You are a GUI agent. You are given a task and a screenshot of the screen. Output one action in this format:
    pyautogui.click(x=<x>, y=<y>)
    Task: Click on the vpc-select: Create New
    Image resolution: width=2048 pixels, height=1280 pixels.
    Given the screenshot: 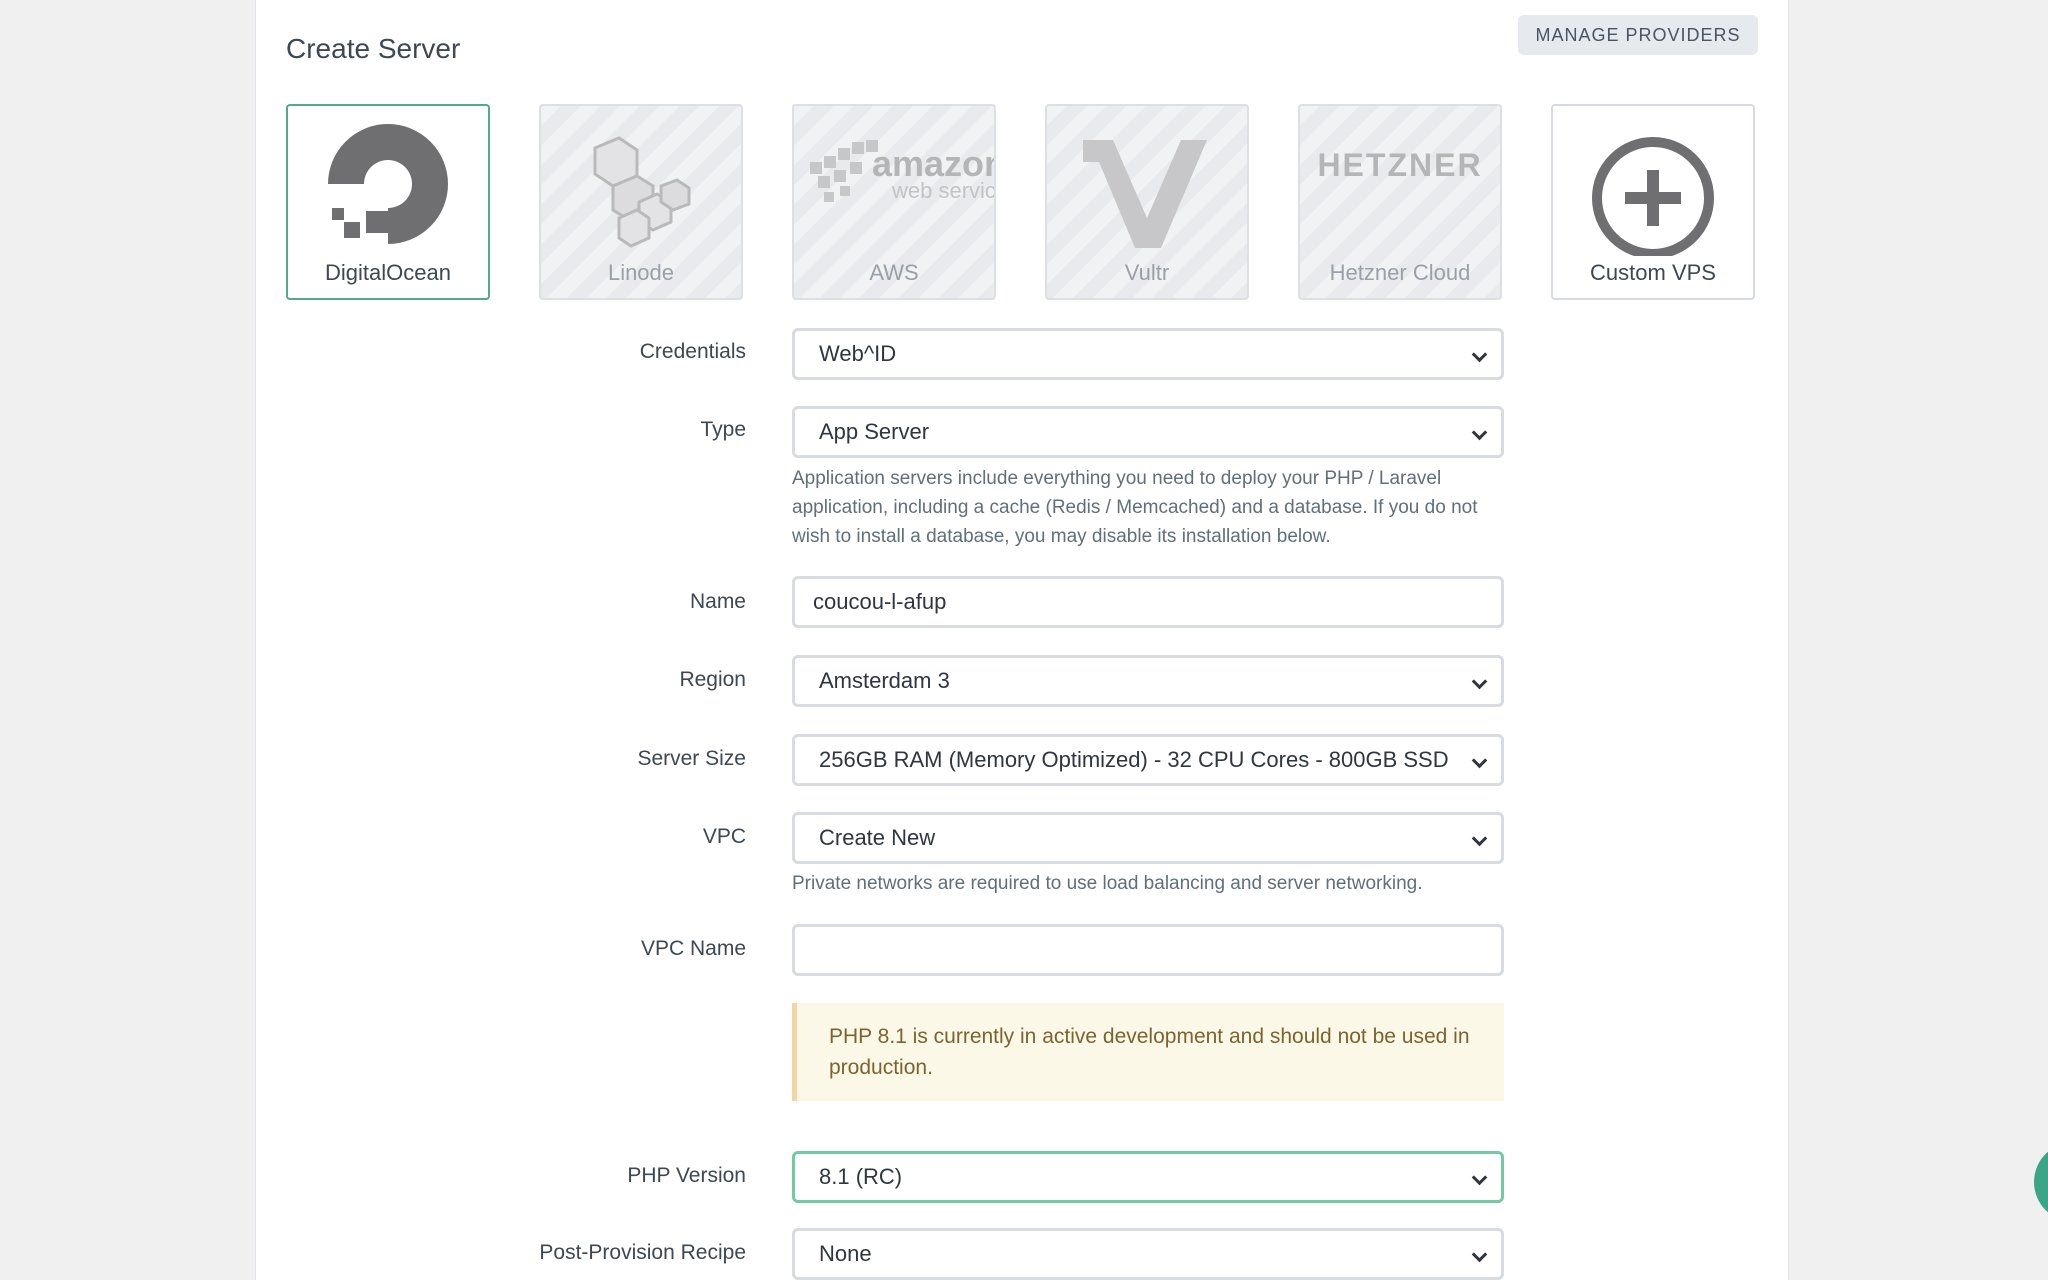 What is the action you would take?
    pyautogui.click(x=1148, y=838)
    